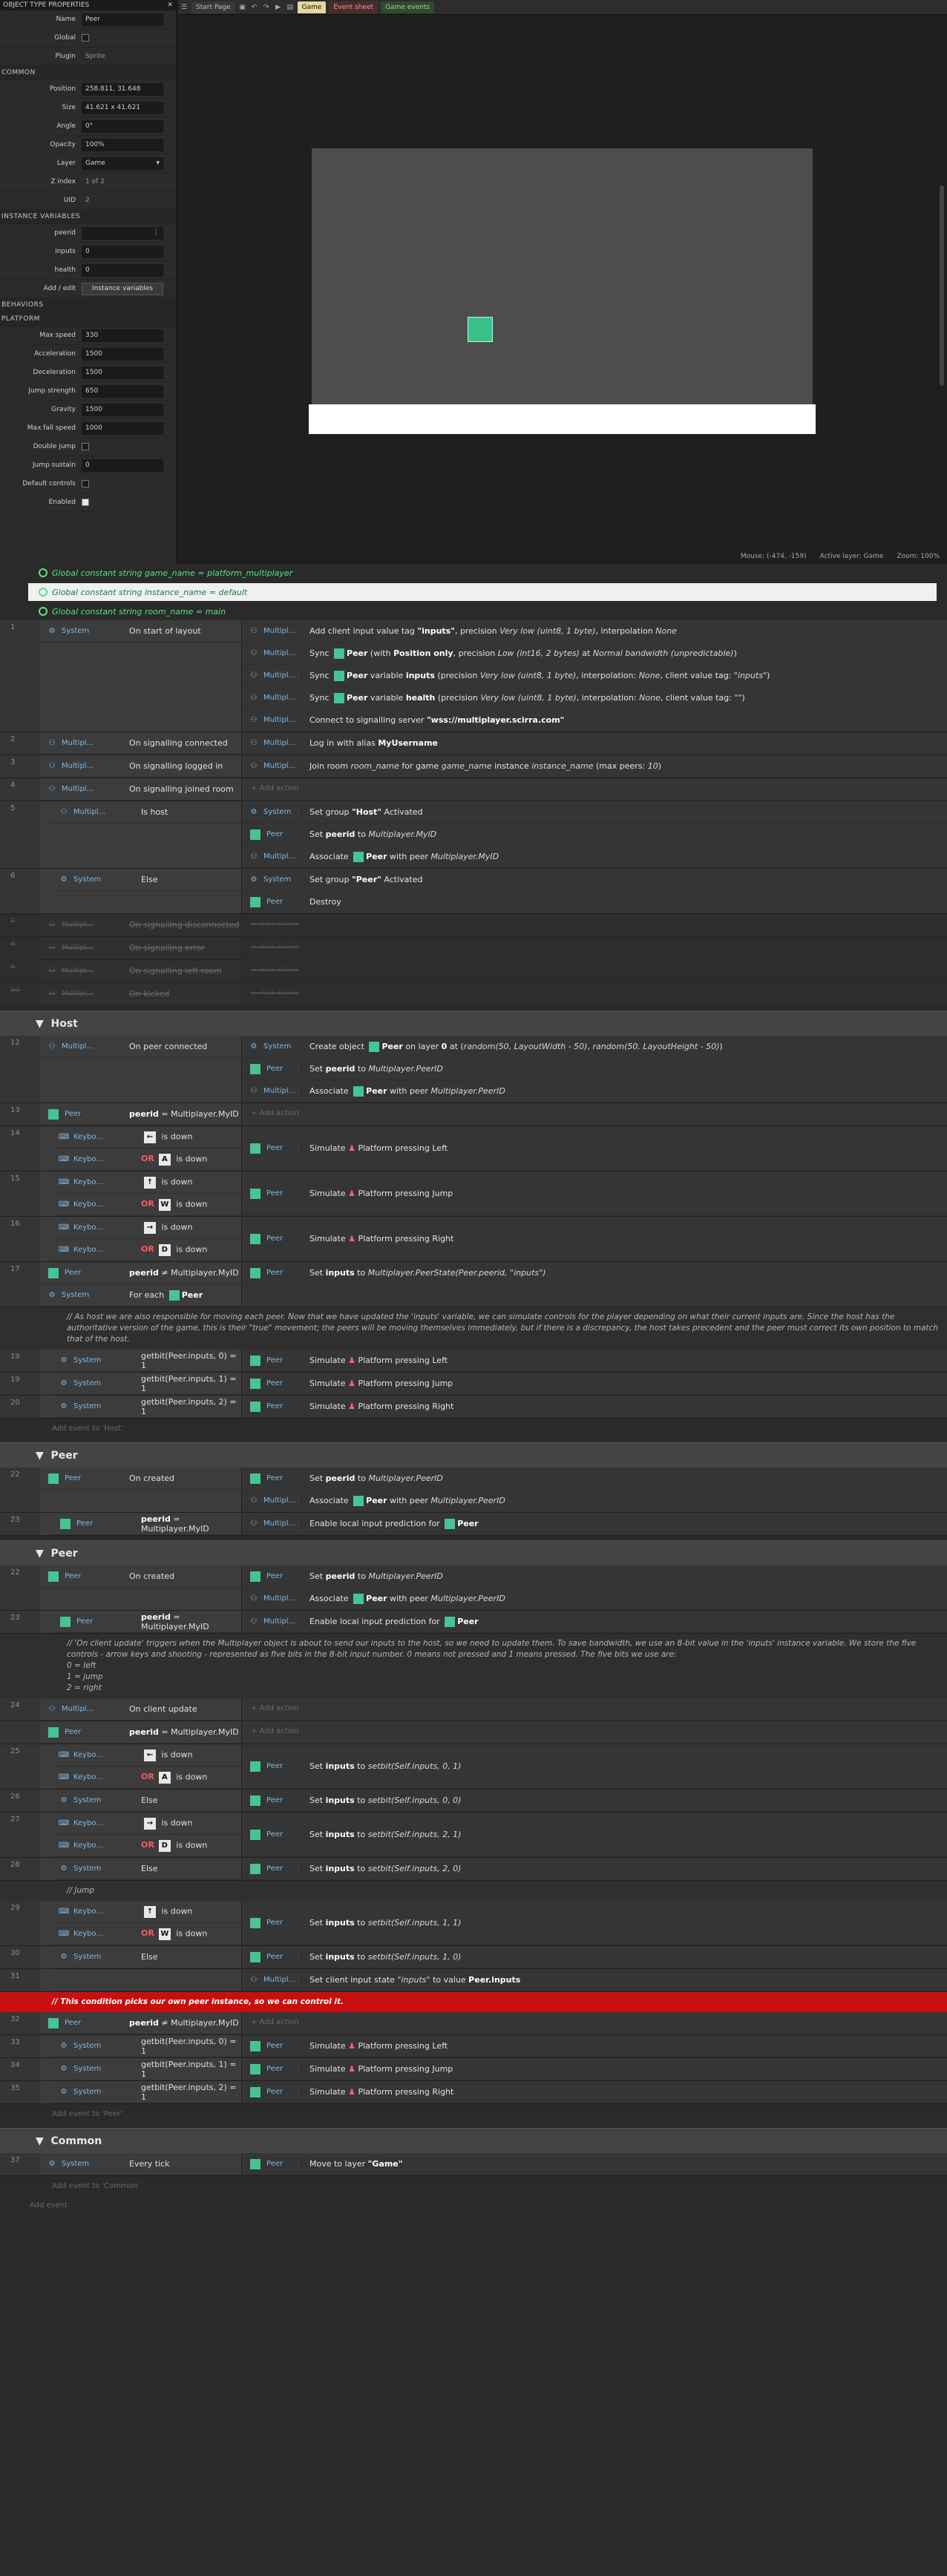 This screenshot has height=2576, width=947. I want to click on enabled-checkbox, so click(85, 502).